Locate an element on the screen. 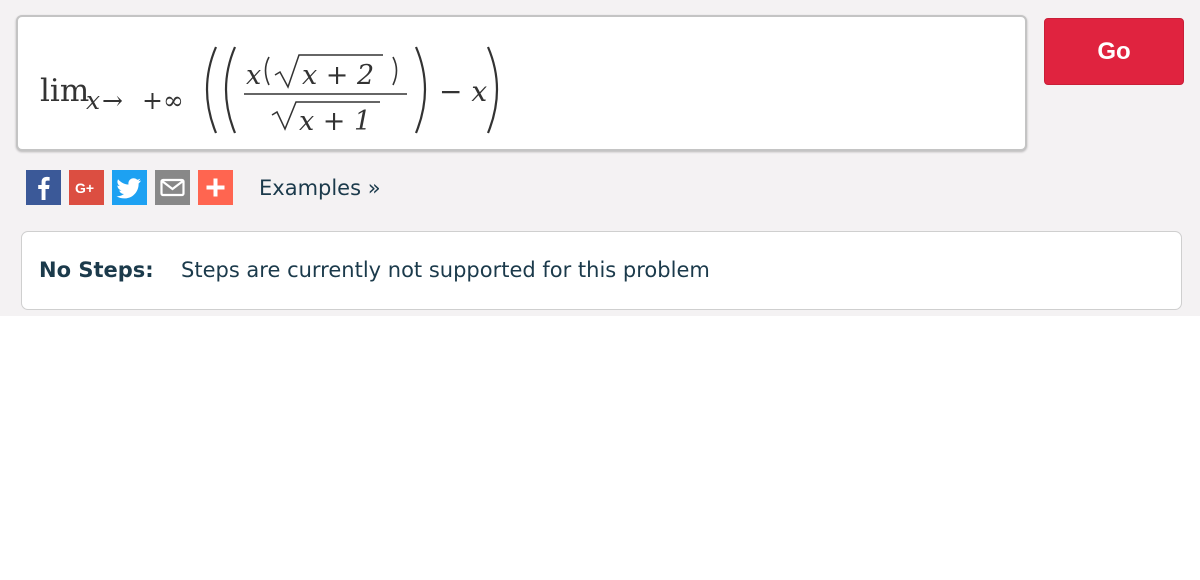 This screenshot has height=580, width=1200. google-plus-share-button: G+ is located at coordinates (86, 187).